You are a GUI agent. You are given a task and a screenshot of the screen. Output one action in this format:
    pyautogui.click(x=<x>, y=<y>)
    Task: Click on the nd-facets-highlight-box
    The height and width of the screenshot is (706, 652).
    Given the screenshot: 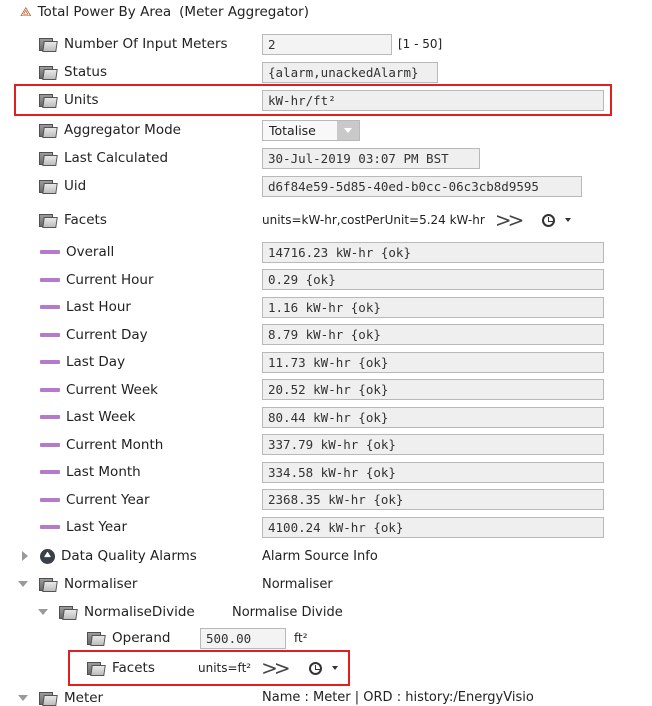 What is the action you would take?
    pyautogui.click(x=209, y=668)
    